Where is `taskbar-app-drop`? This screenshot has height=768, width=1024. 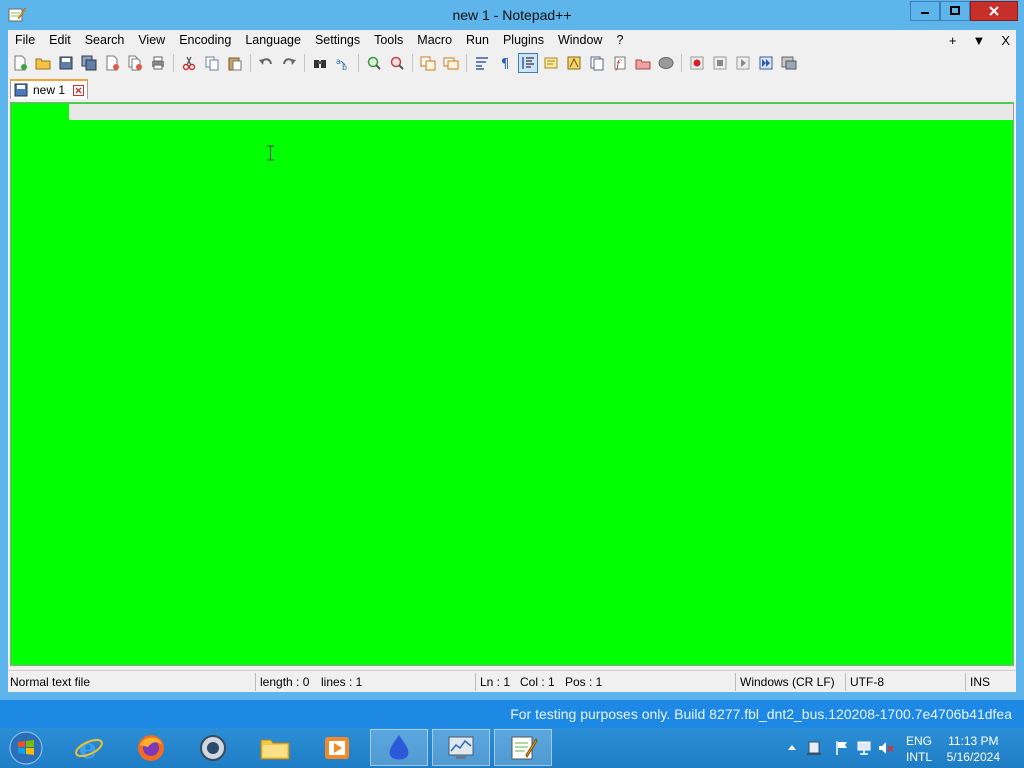
taskbar-app-drop is located at coordinates (399, 747).